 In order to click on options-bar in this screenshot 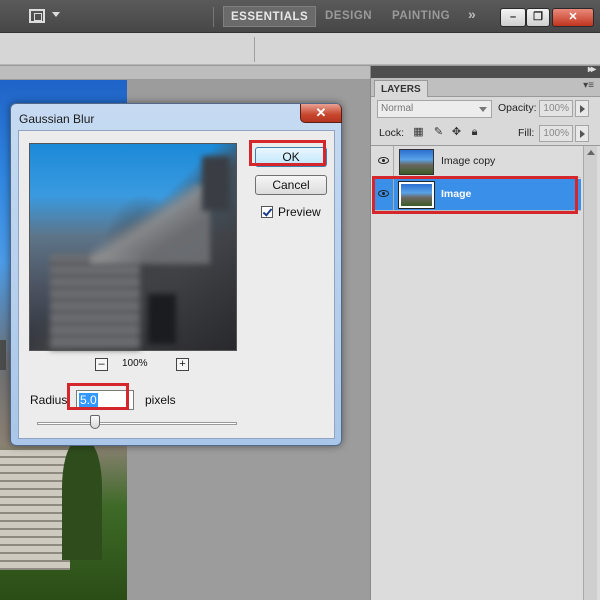, I will do `click(300, 49)`.